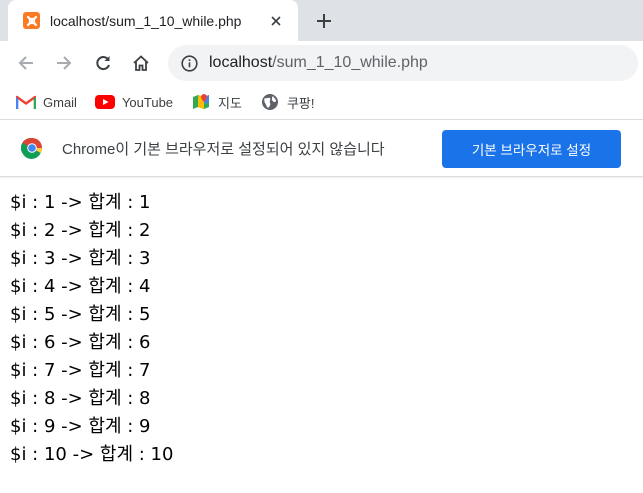  I want to click on output-line: $i : 1 -> 합계 : 1, so click(80, 202).